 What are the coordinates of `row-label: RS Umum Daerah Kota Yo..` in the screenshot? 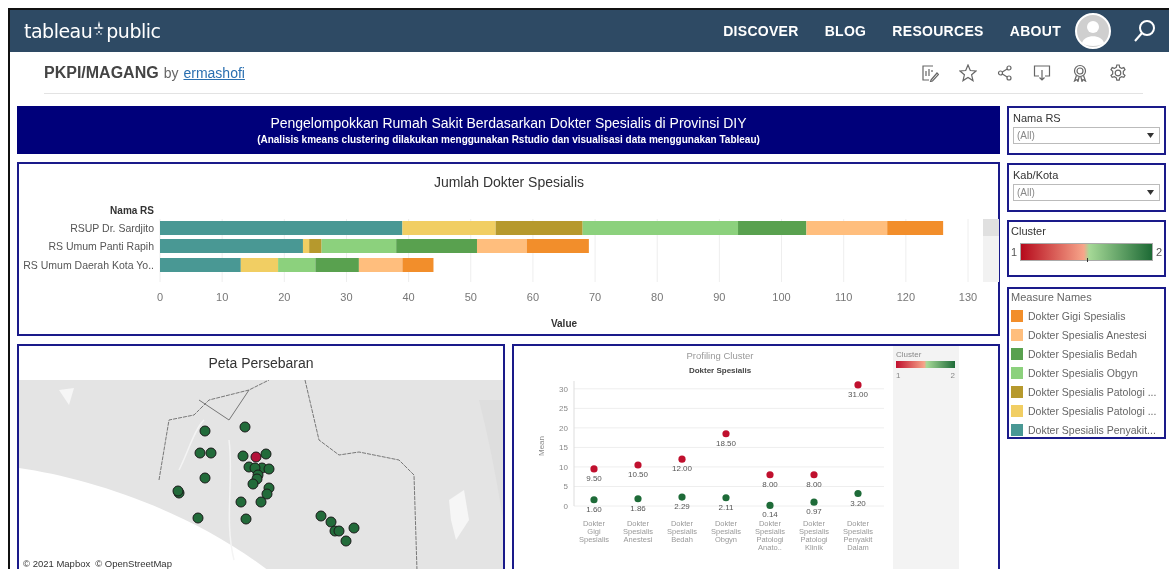 It's located at (88, 265).